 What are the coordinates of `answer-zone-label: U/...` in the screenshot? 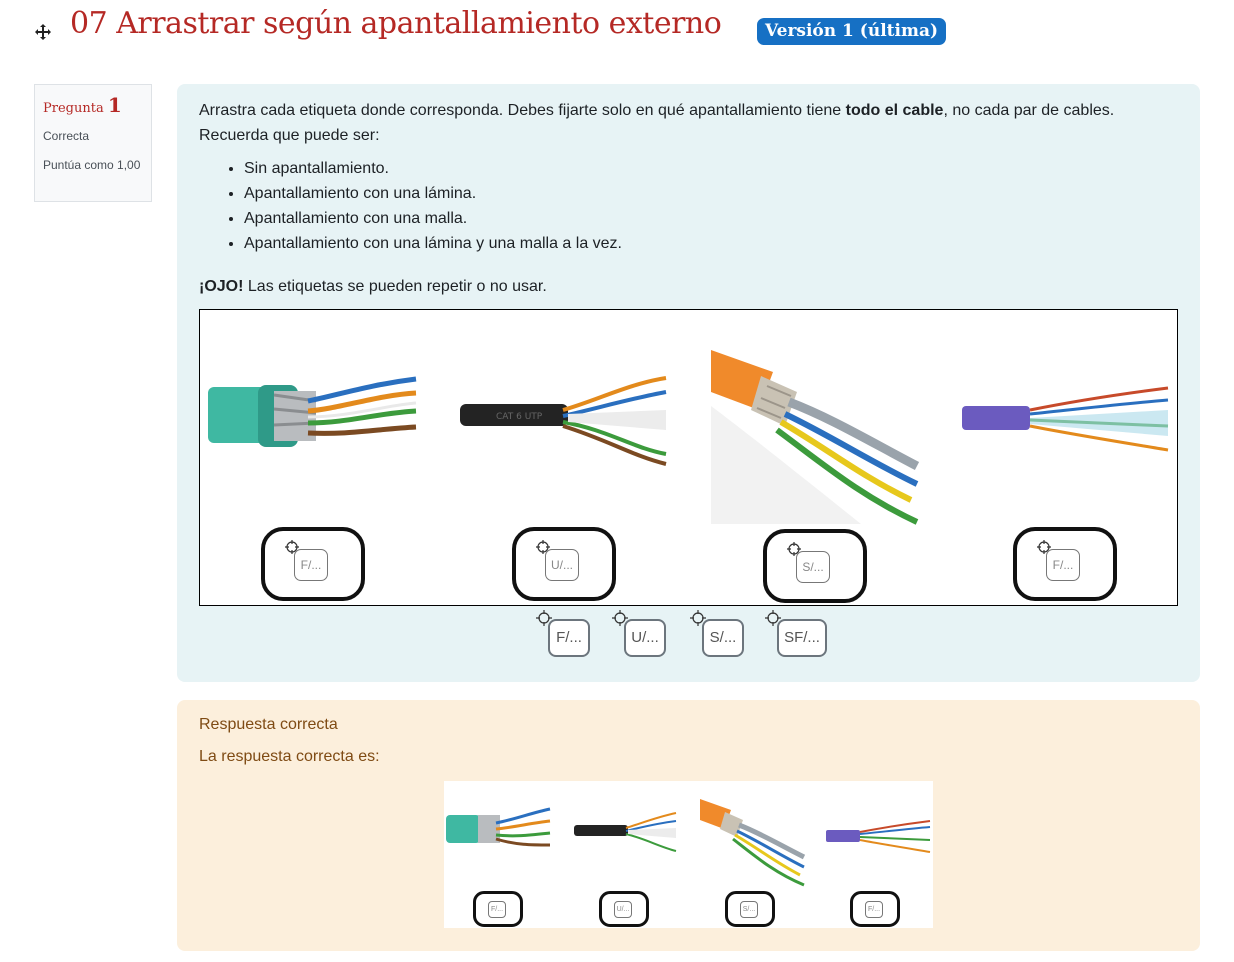 It's located at (623, 909).